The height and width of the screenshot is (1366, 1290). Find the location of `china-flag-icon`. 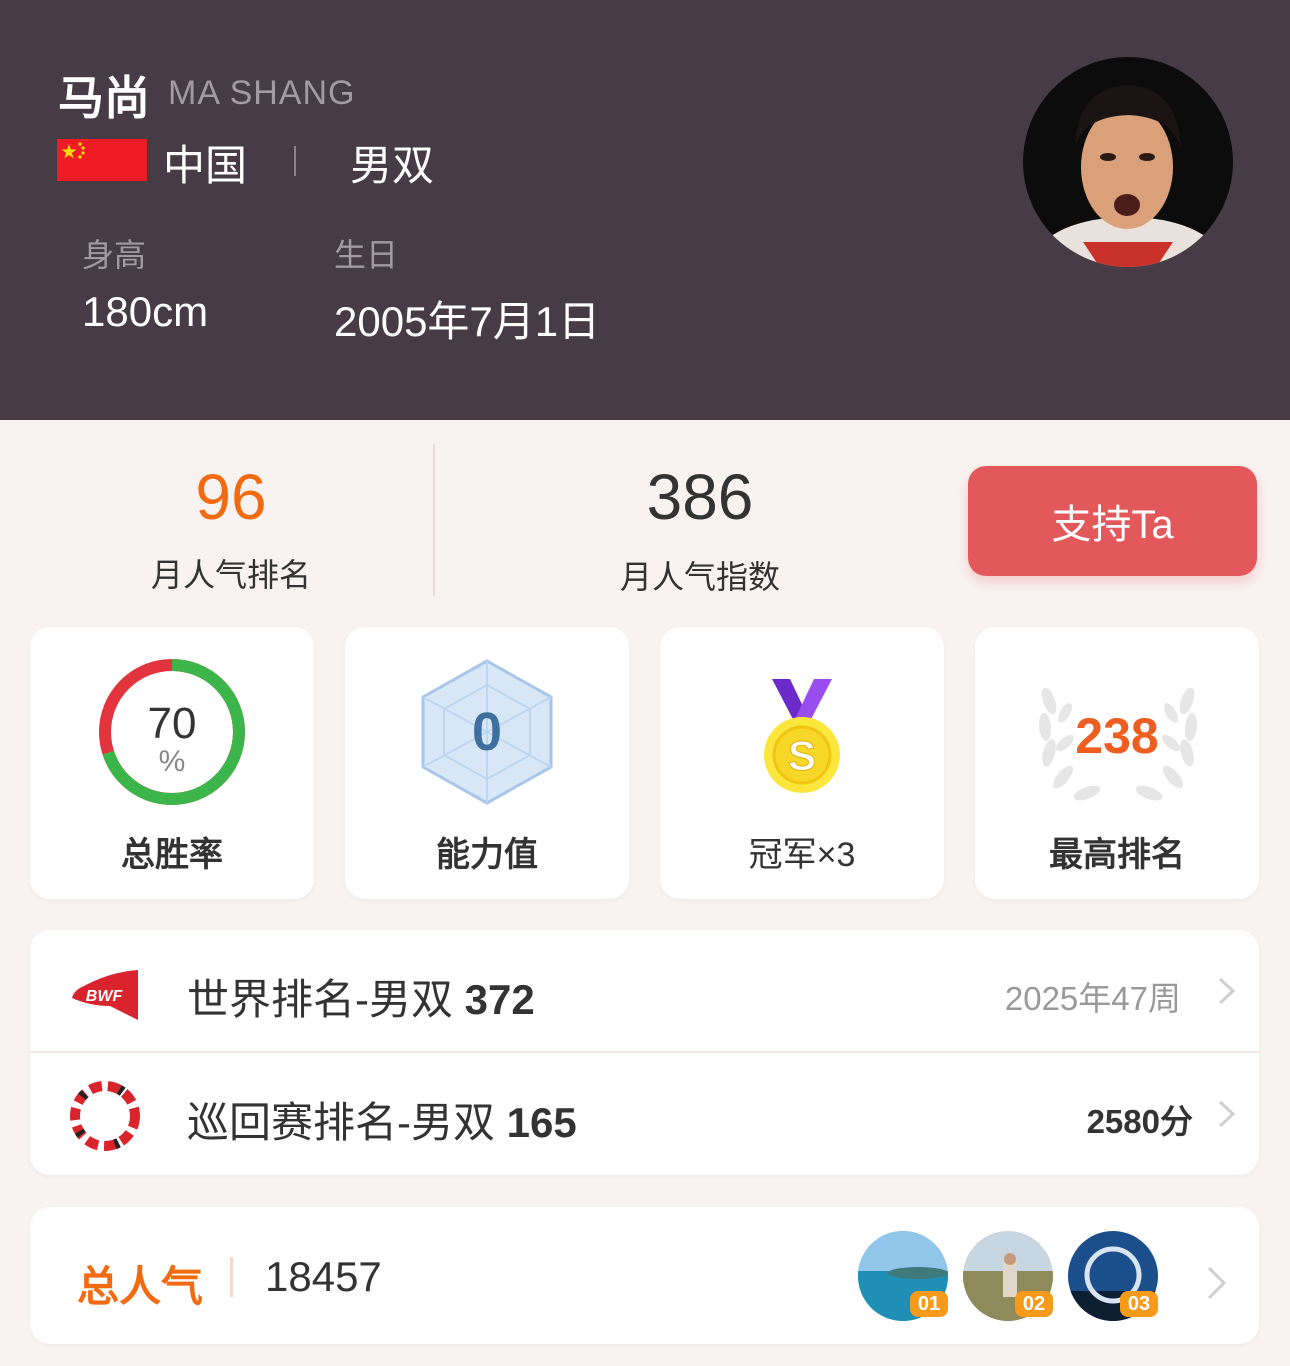

china-flag-icon is located at coordinates (102, 160).